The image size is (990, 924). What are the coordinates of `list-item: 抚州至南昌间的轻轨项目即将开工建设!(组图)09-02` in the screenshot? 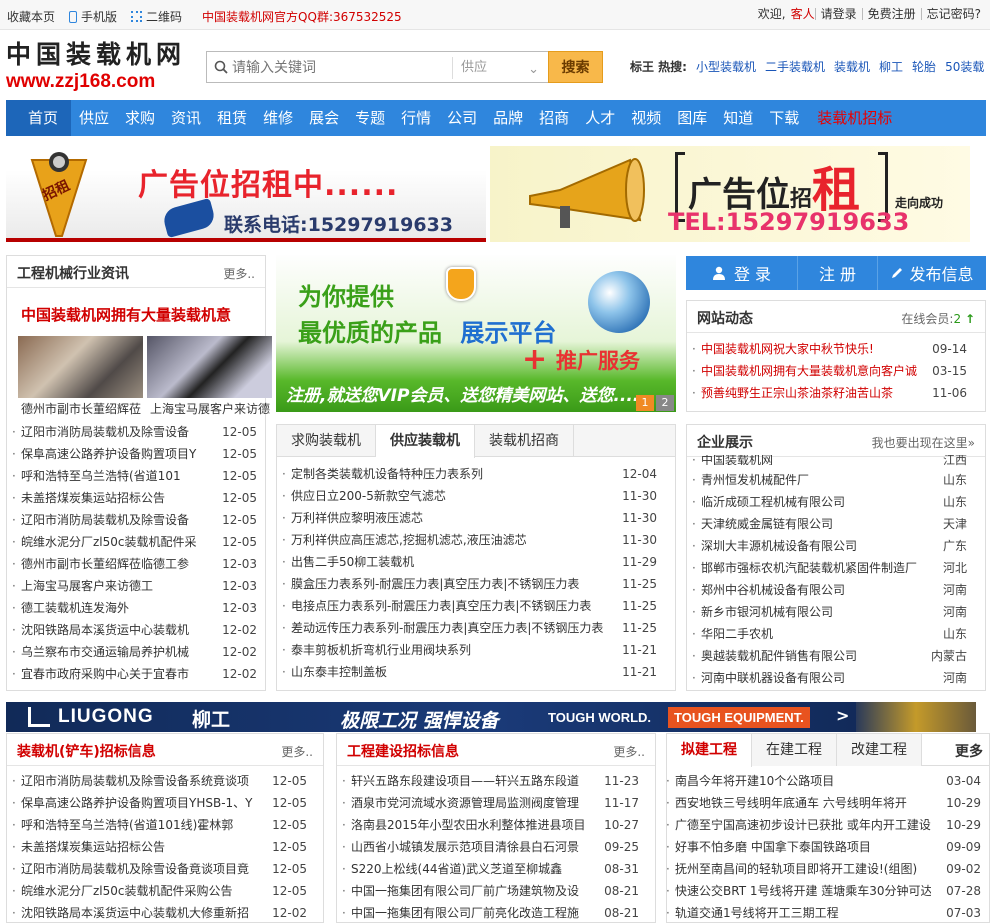 It's located at (823, 869).